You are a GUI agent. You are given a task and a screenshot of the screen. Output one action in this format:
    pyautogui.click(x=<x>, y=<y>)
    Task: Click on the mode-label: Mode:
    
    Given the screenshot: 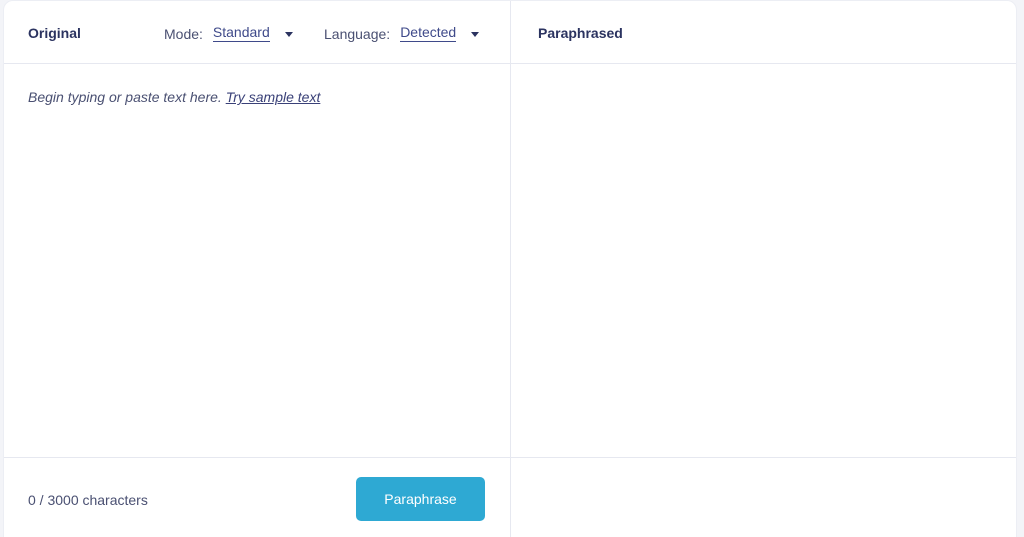 What is the action you would take?
    pyautogui.click(x=183, y=33)
    